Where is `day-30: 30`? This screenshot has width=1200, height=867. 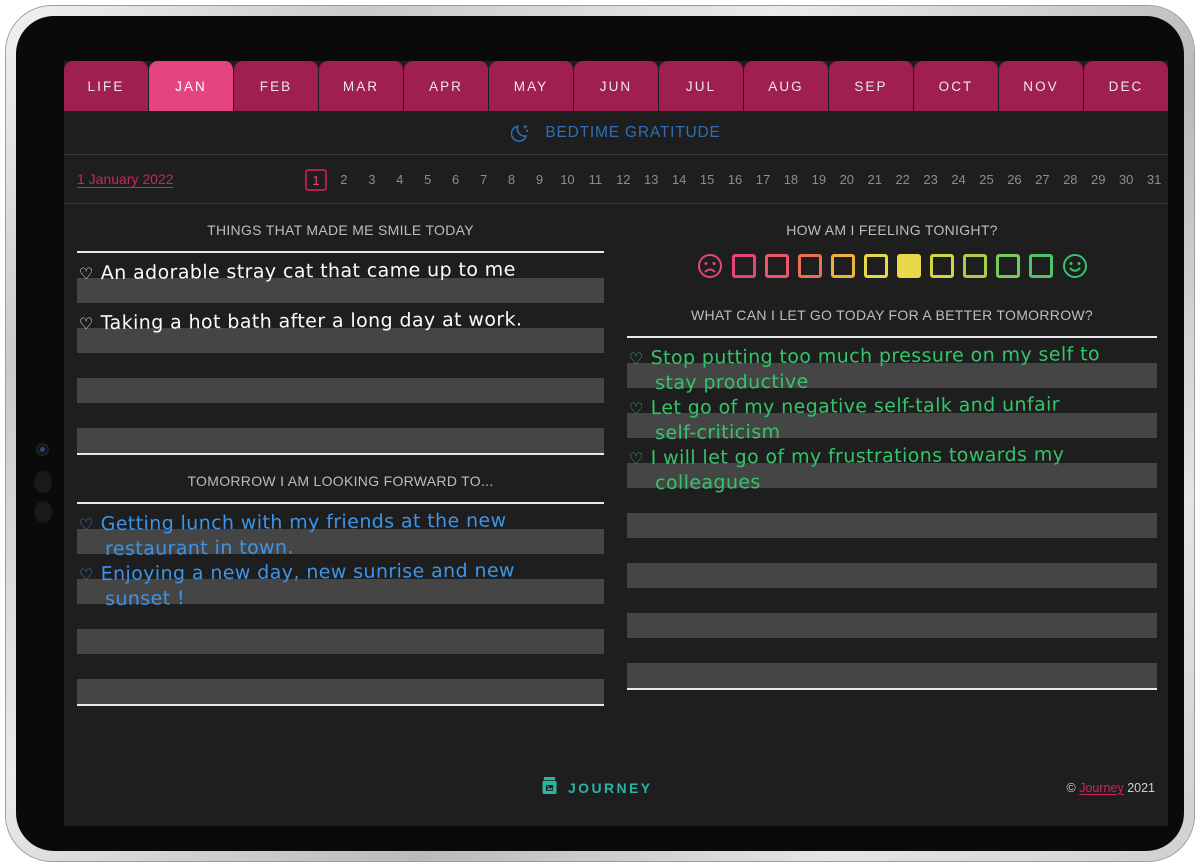 day-30: 30 is located at coordinates (1126, 179).